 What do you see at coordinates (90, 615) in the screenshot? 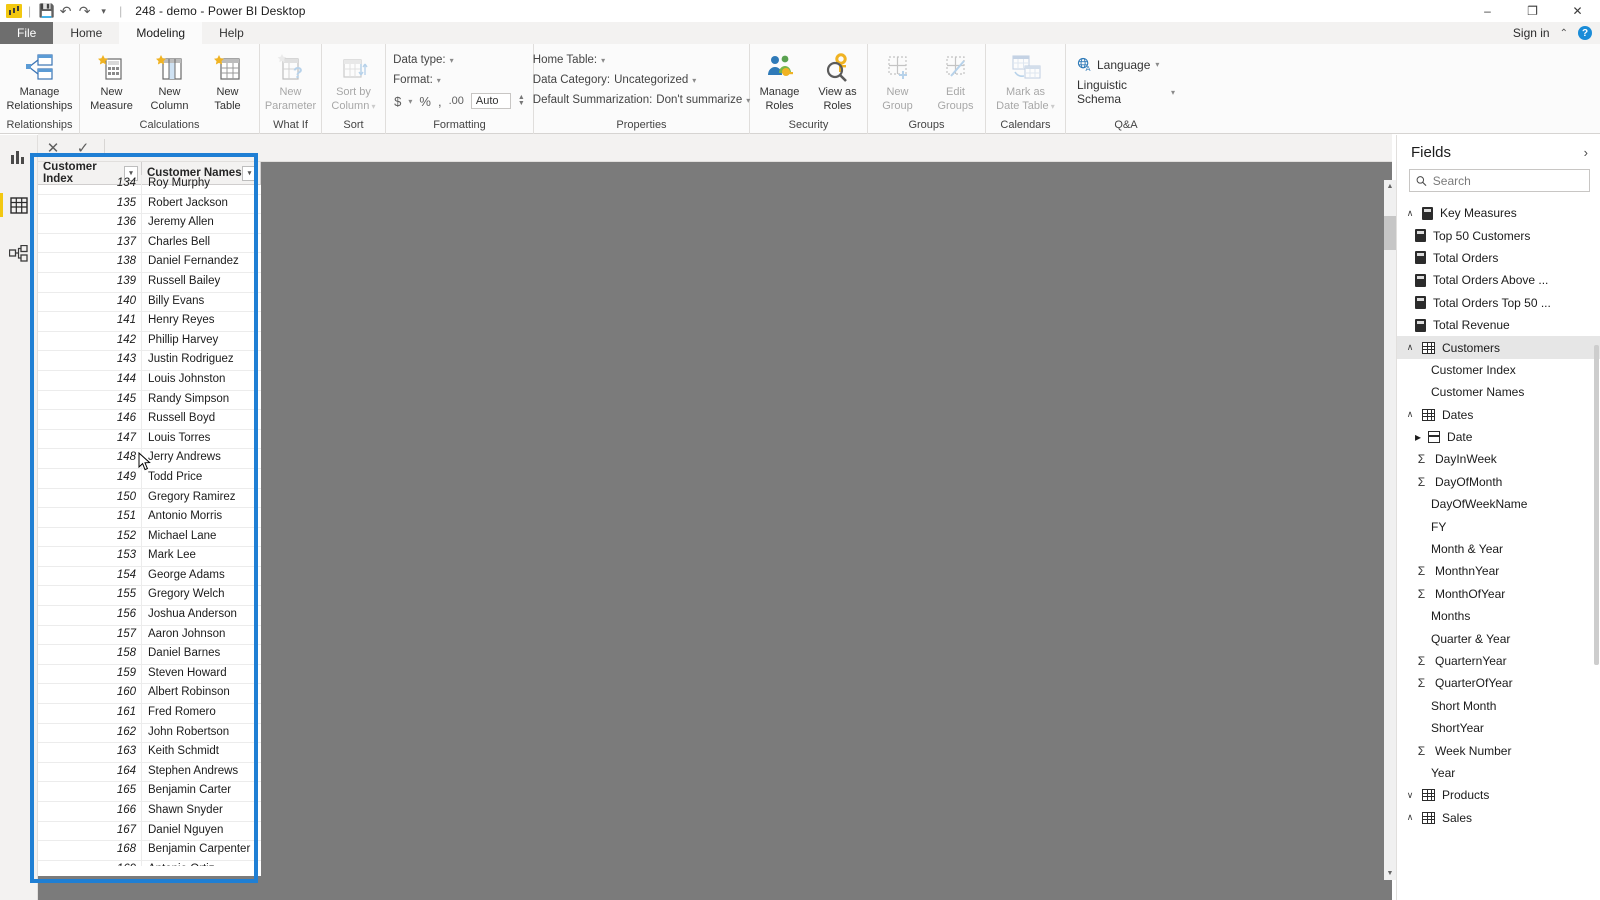
I see `cell-customer-index: 156` at bounding box center [90, 615].